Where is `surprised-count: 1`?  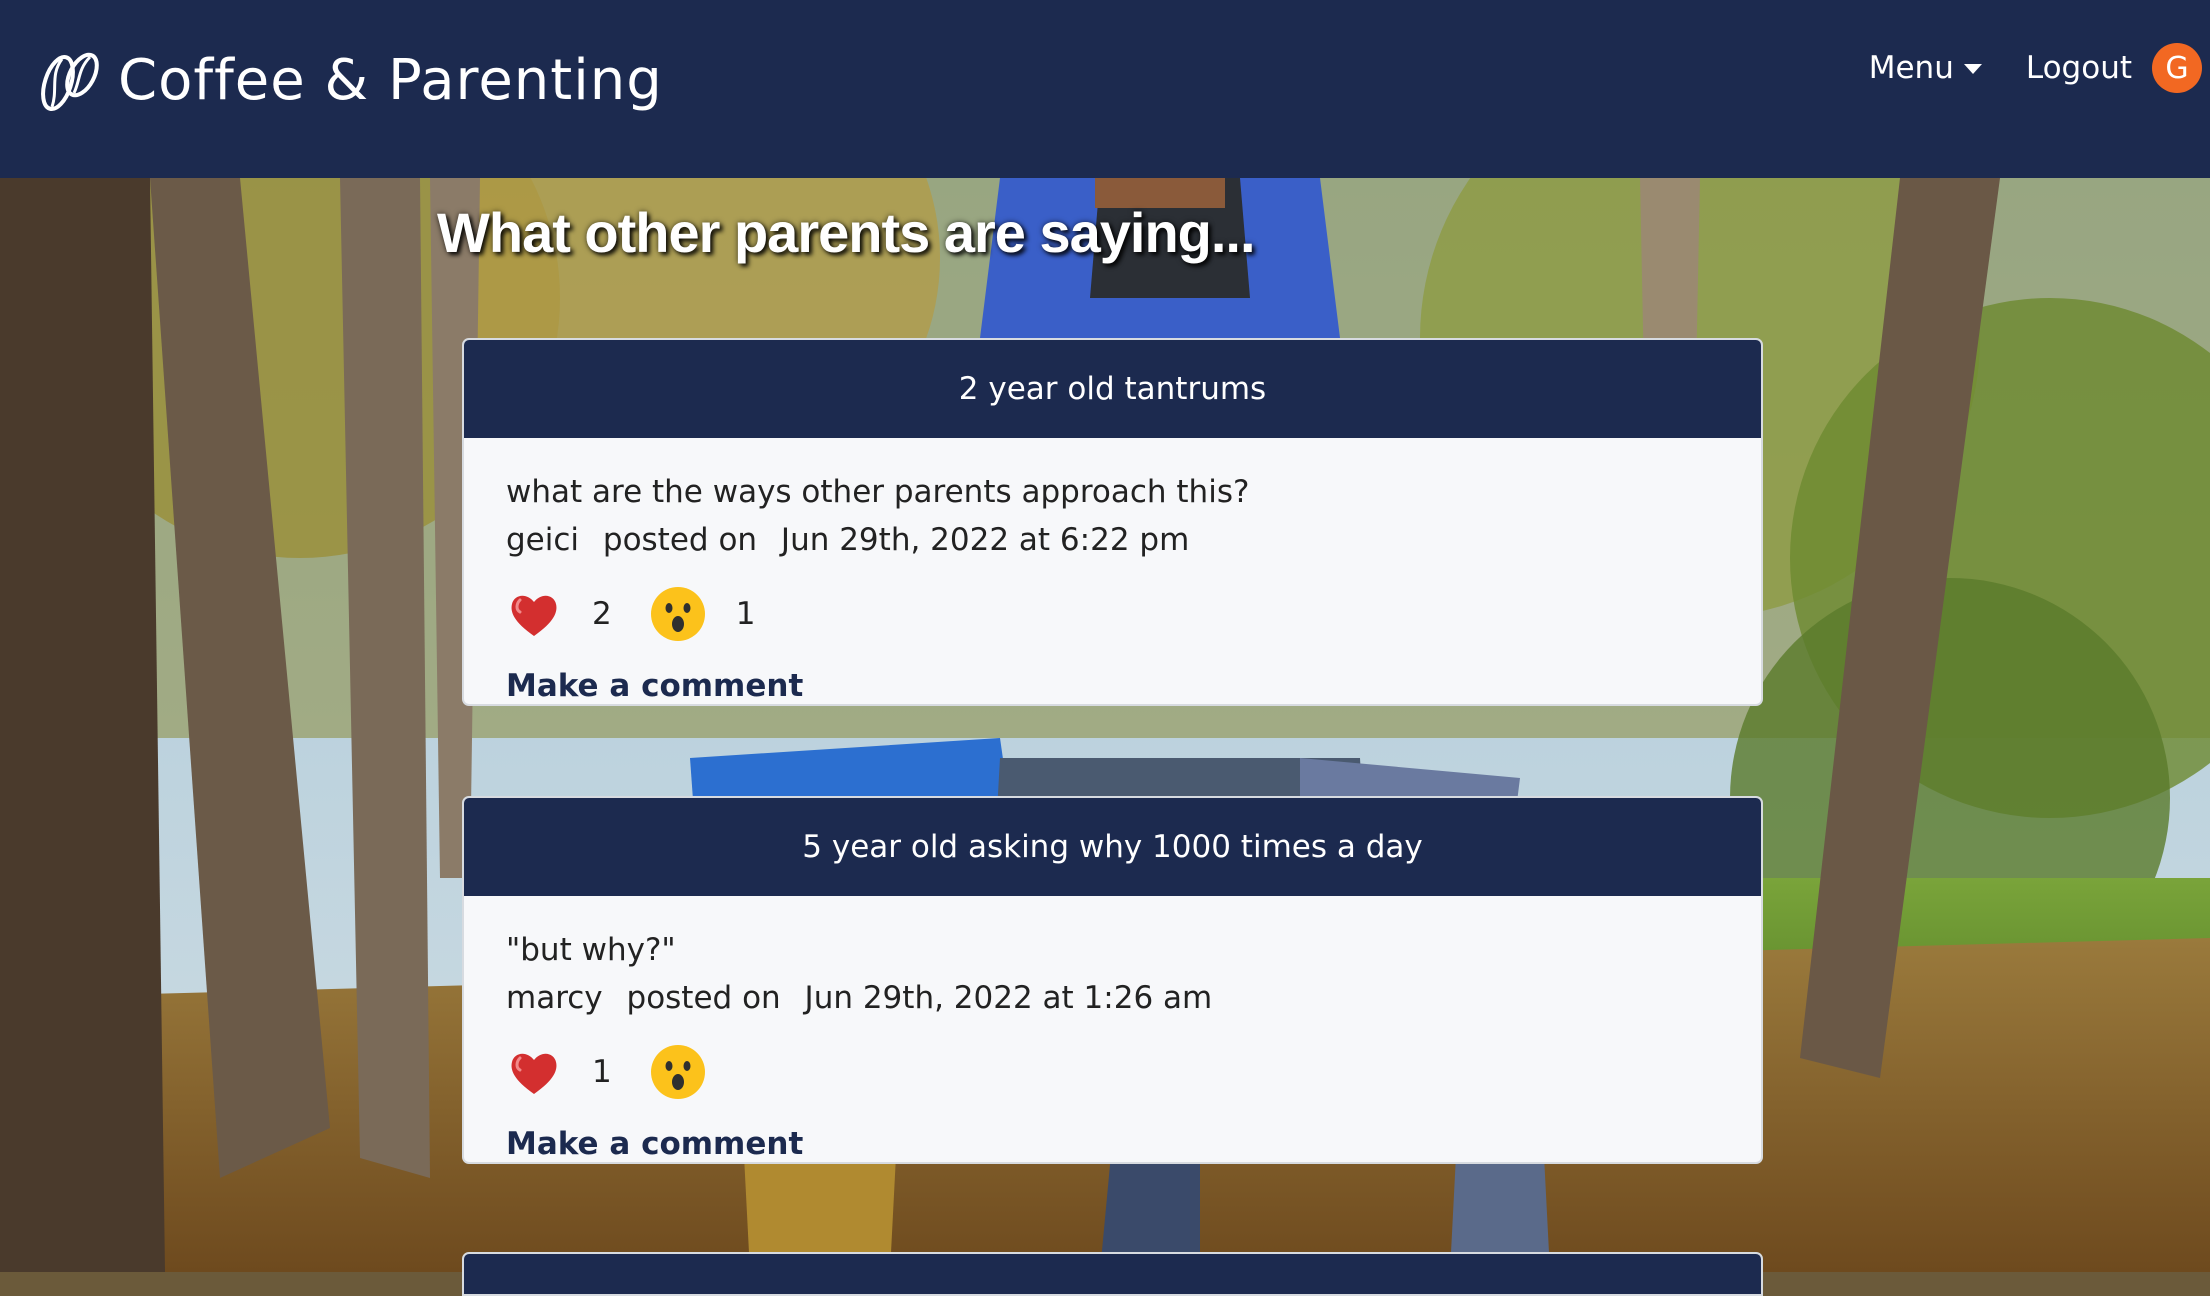 surprised-count: 1 is located at coordinates (745, 614).